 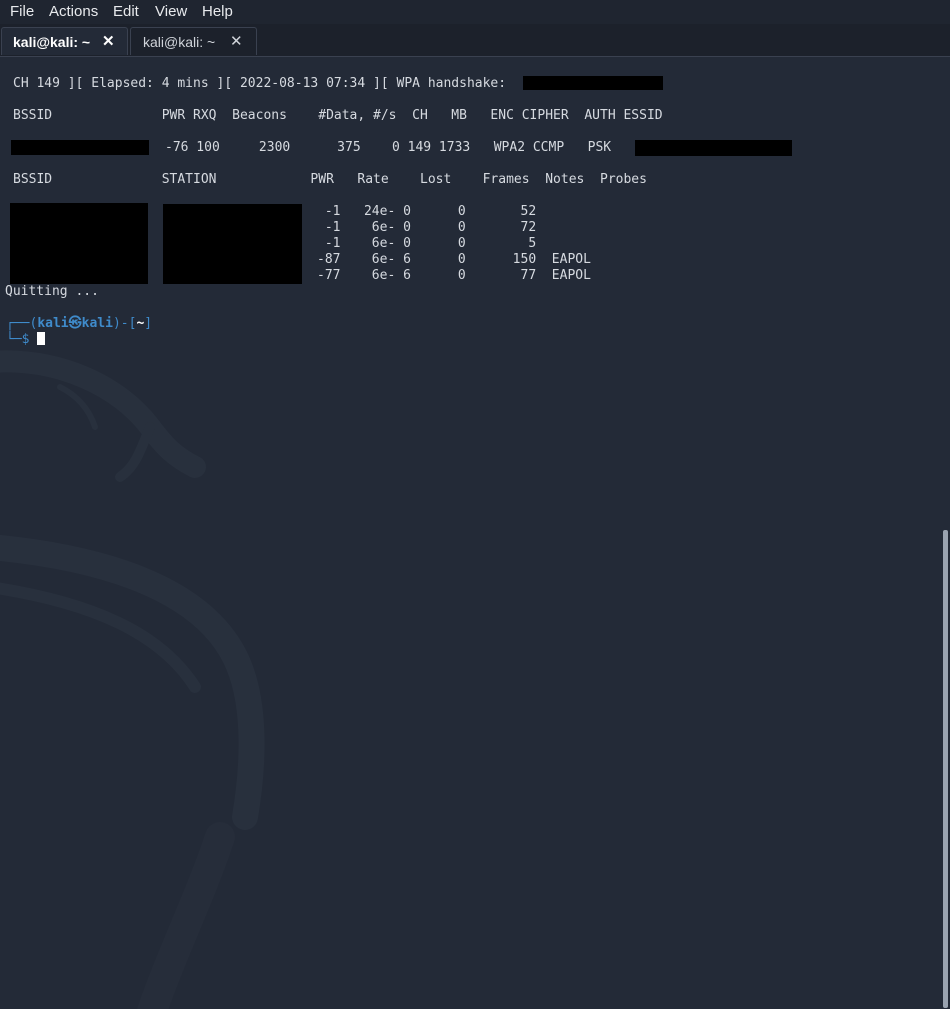 What do you see at coordinates (18, 339) in the screenshot?
I see `prompt-dollar: └─$` at bounding box center [18, 339].